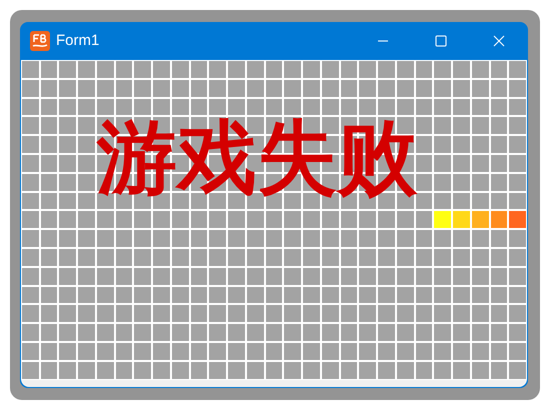 This screenshot has width=550, height=413. Describe the element at coordinates (40, 41) in the screenshot. I see `app-icon` at that location.